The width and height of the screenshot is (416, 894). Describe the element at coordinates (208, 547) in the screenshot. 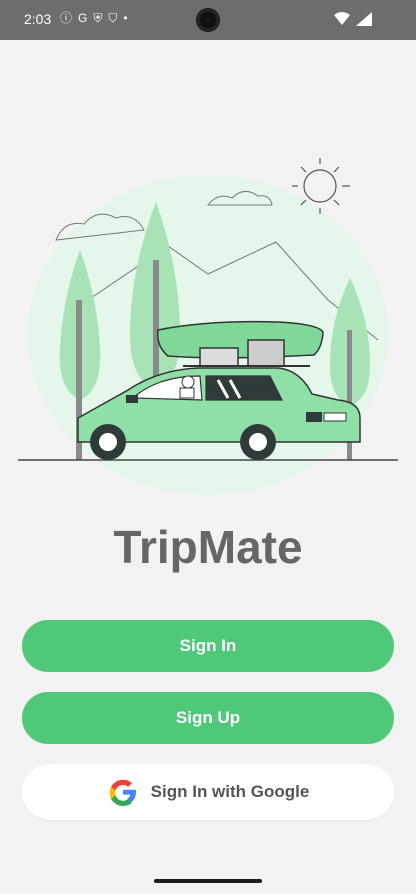

I see `app-title: TripMate` at that location.